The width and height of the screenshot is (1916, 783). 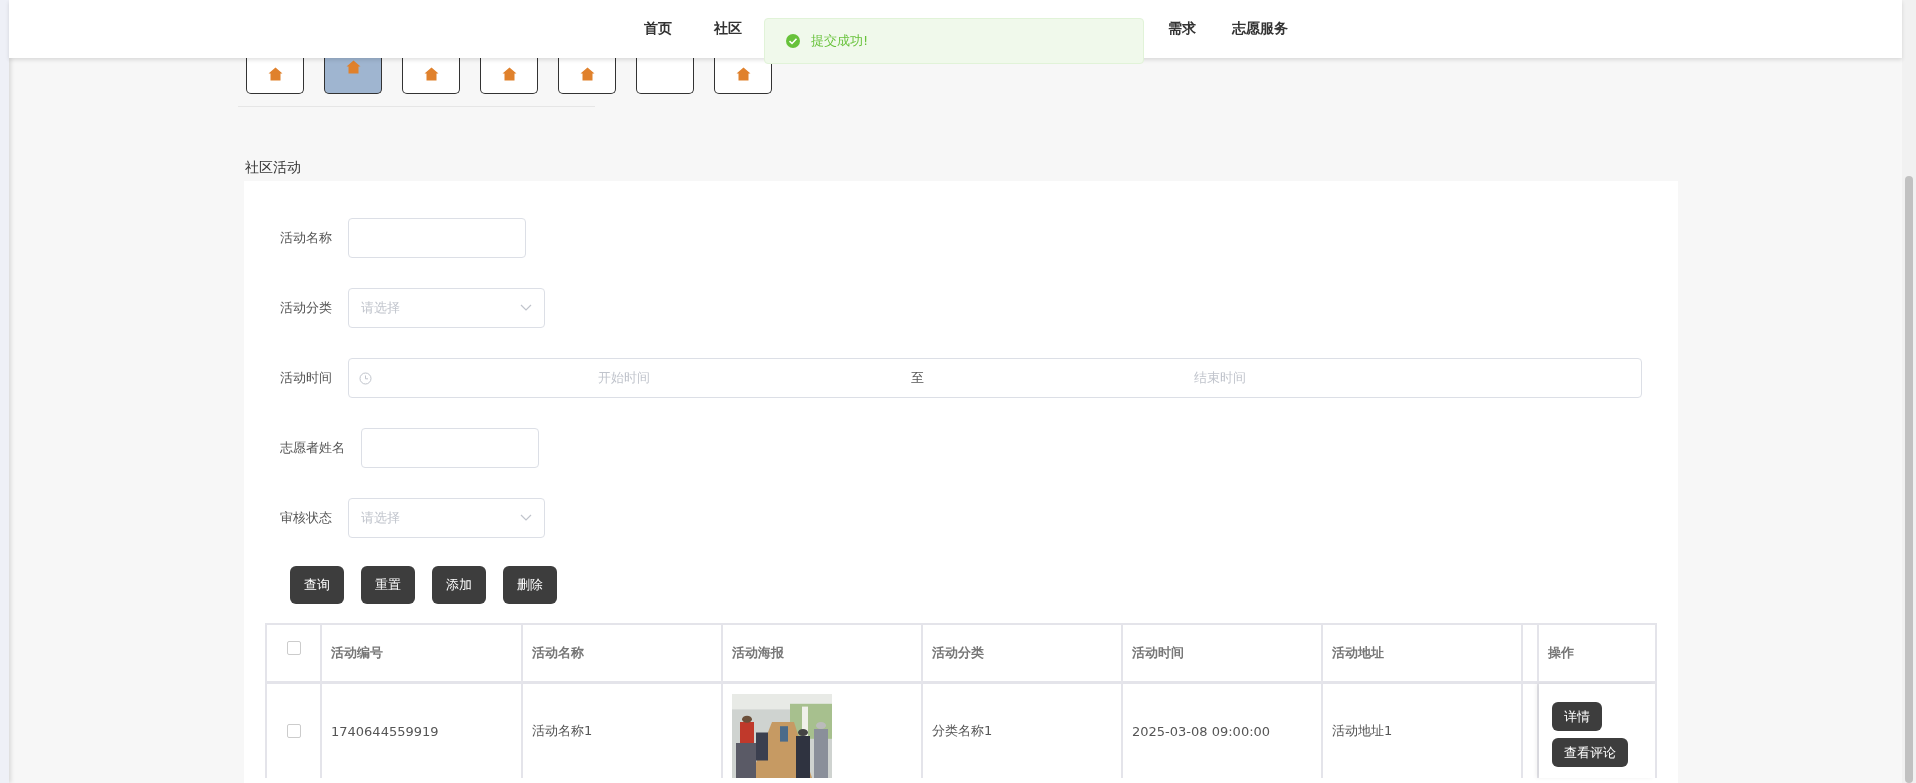 I want to click on nav-link: 社区, so click(x=728, y=29).